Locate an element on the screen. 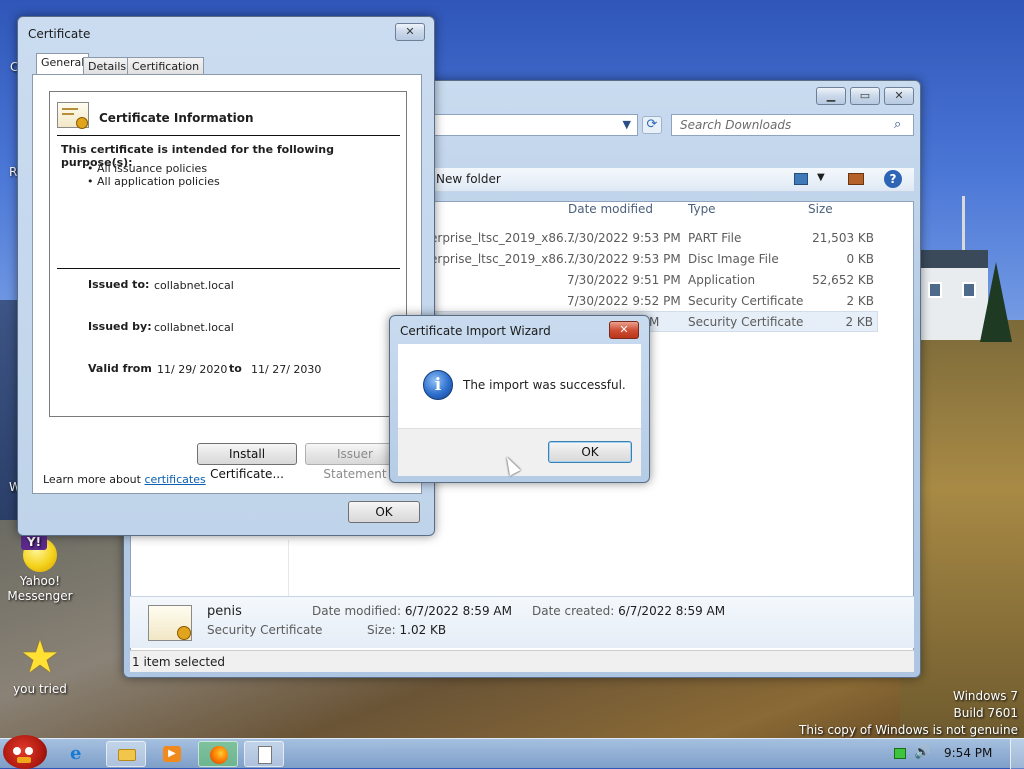 The width and height of the screenshot is (1024, 769). file-type: PART File is located at coordinates (715, 238).